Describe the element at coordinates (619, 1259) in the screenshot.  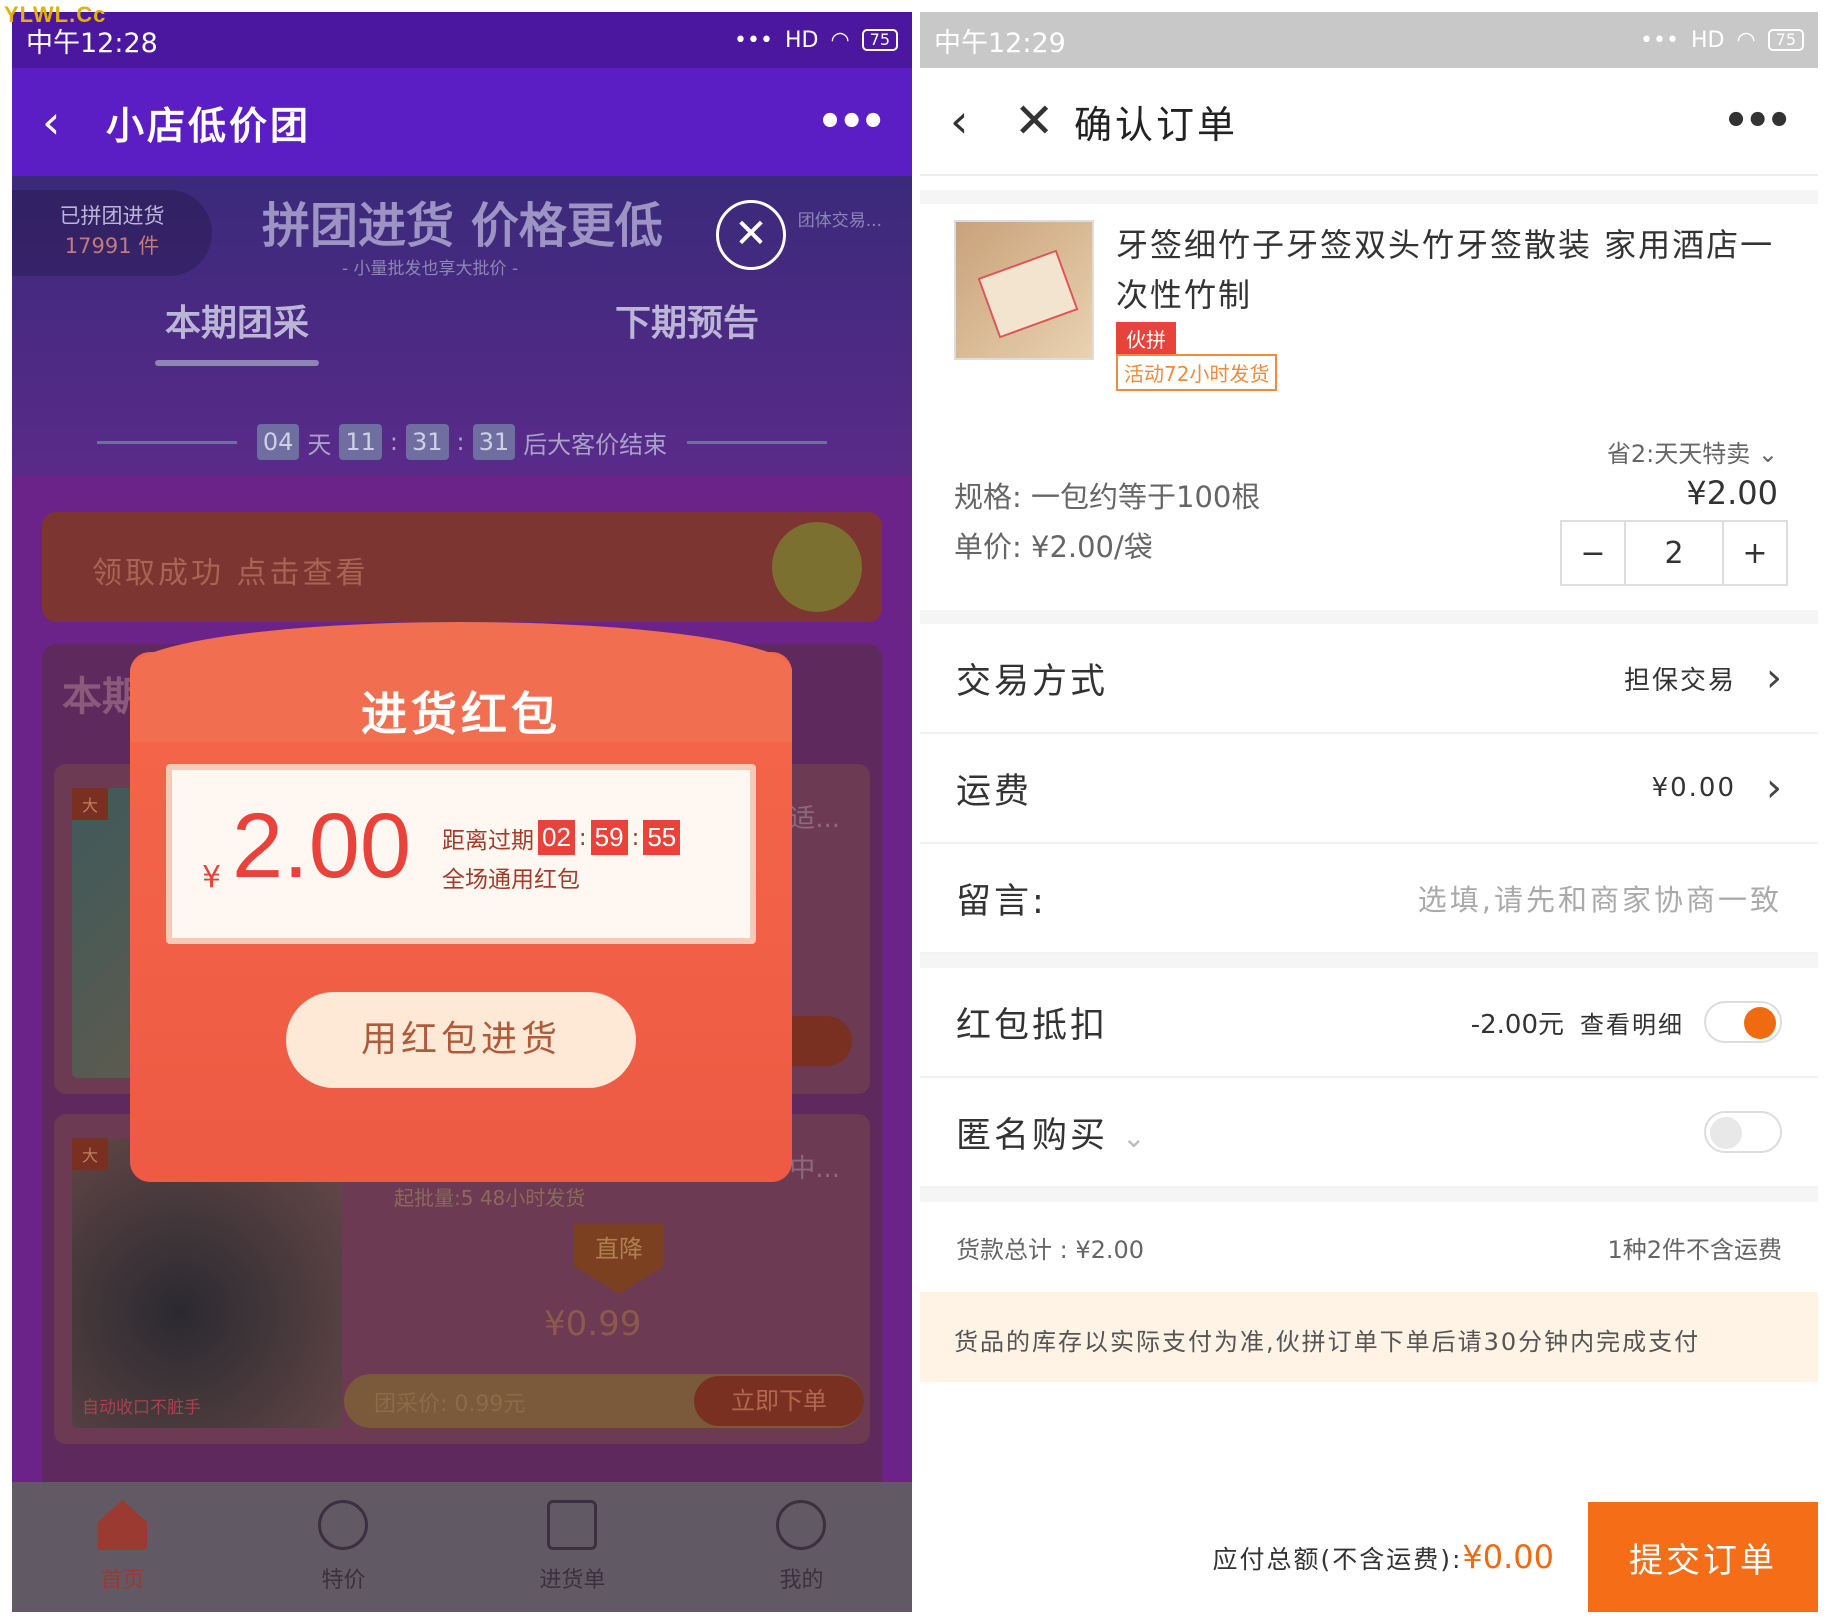
I see `price-drop-badge: 直降` at that location.